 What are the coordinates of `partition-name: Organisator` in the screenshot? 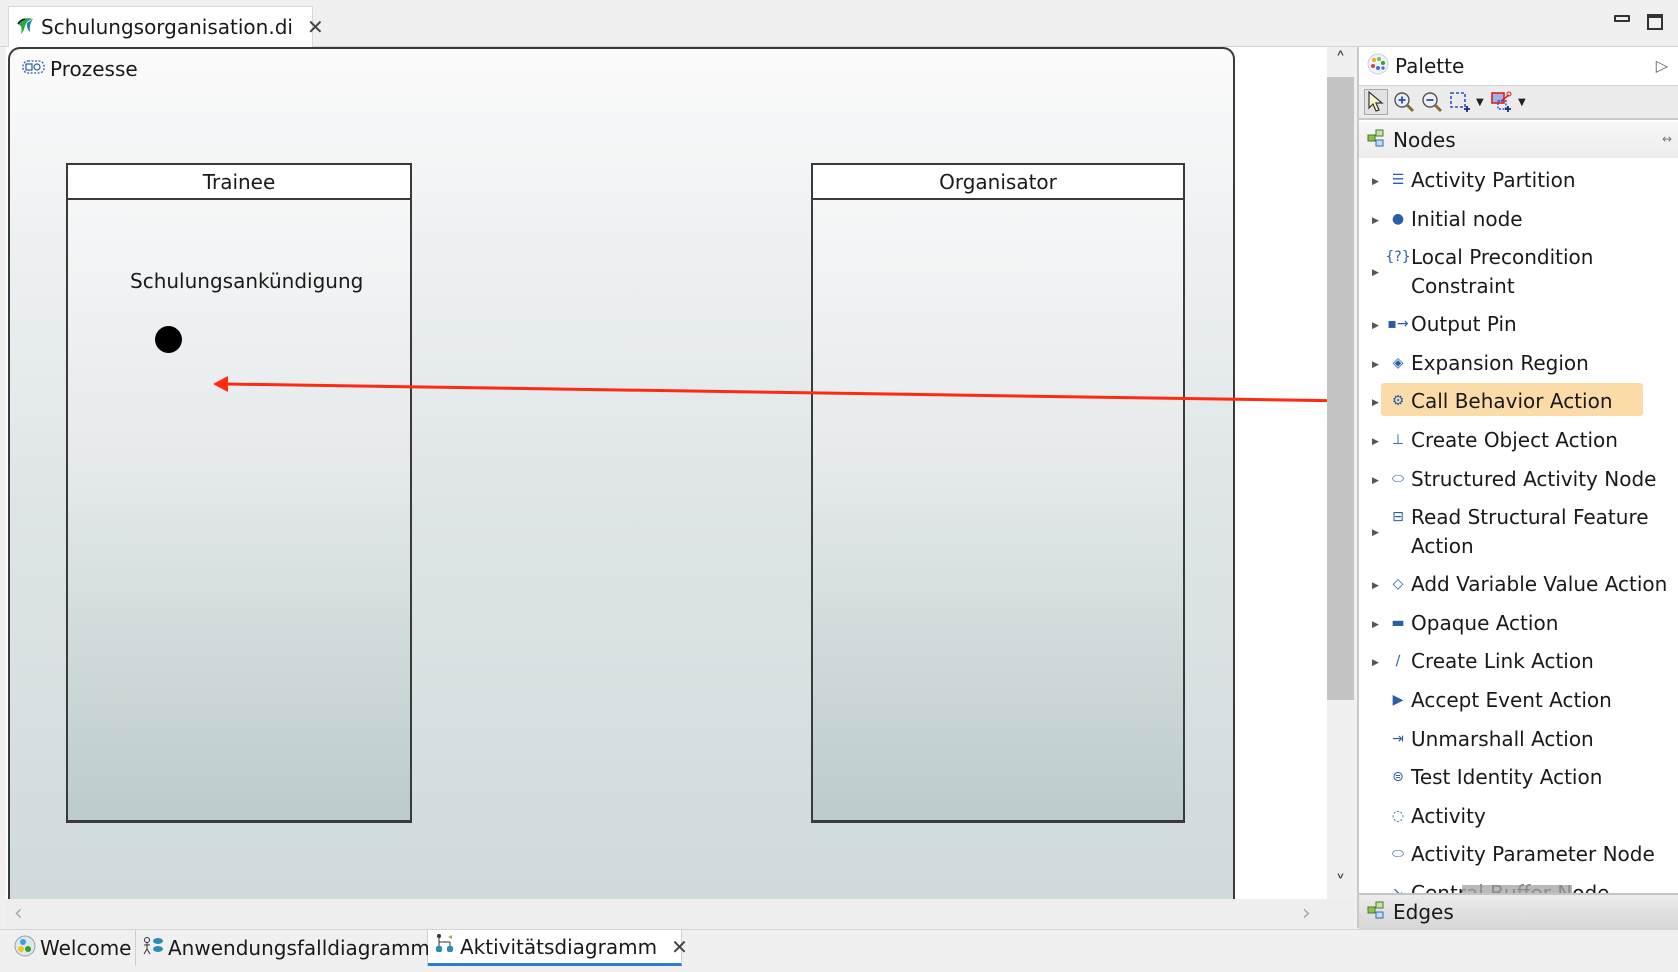 It's located at (998, 181).